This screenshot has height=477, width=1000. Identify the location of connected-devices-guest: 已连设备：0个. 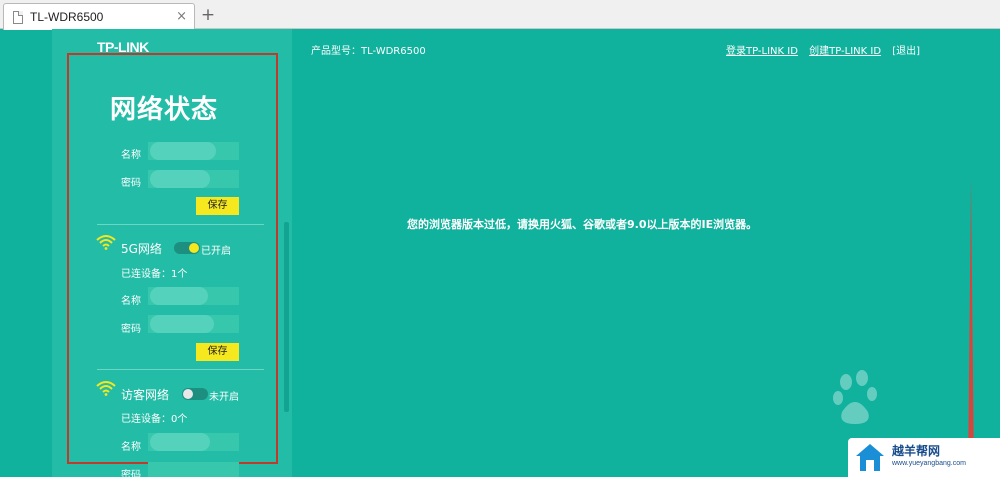
(154, 419).